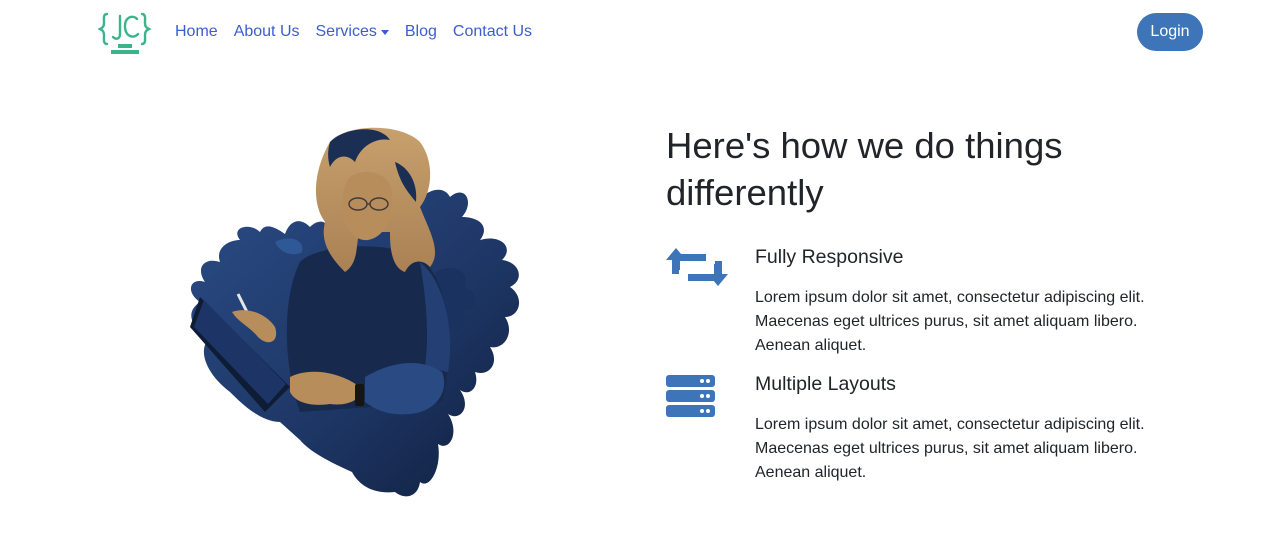 This screenshot has height=539, width=1269. Describe the element at coordinates (421, 32) in the screenshot. I see `nav-blog-link: Blog` at that location.